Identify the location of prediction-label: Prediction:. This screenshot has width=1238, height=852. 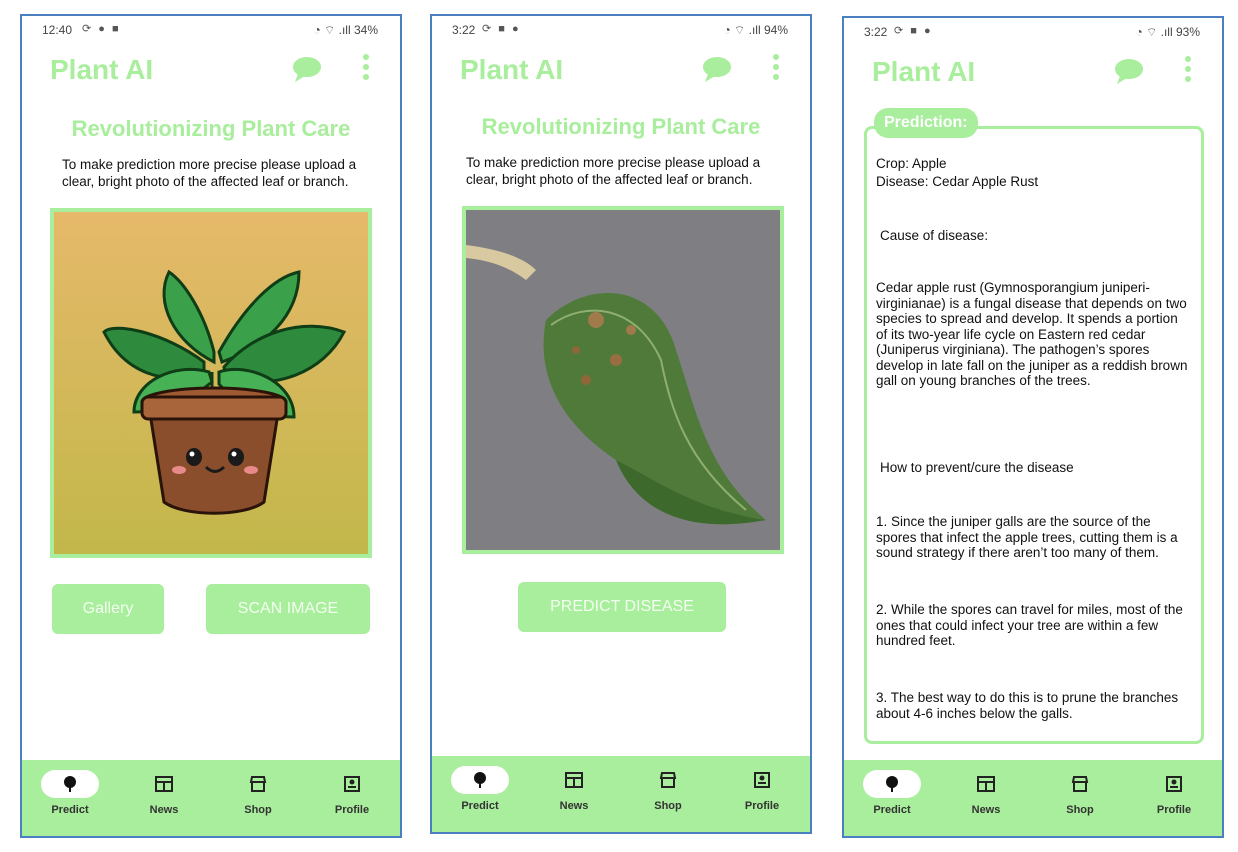
(926, 123).